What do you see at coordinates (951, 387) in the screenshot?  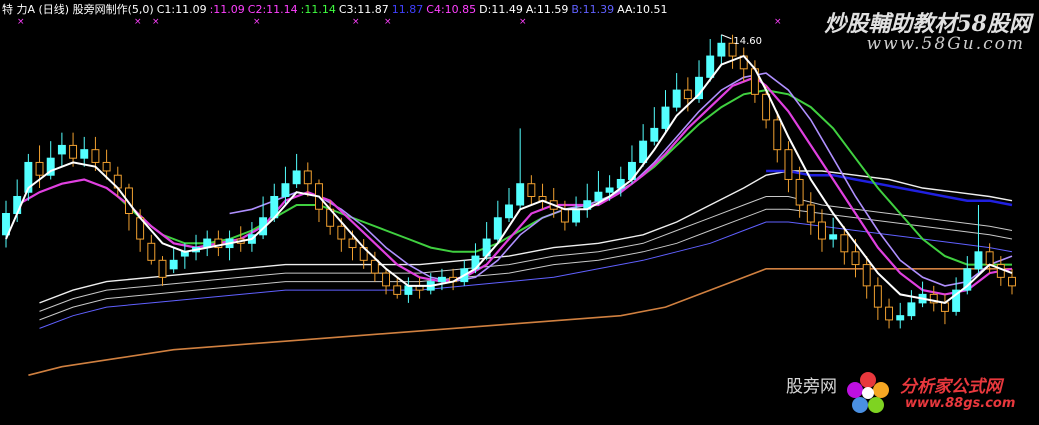 I see `bottom-brand-name: 分析家公式网` at bounding box center [951, 387].